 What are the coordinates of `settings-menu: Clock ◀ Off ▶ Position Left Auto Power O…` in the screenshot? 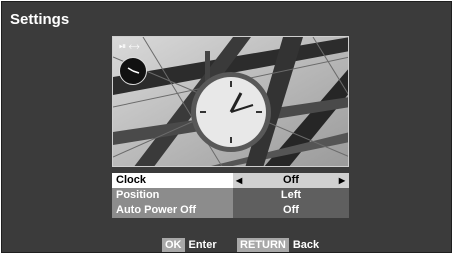 It's located at (230, 195).